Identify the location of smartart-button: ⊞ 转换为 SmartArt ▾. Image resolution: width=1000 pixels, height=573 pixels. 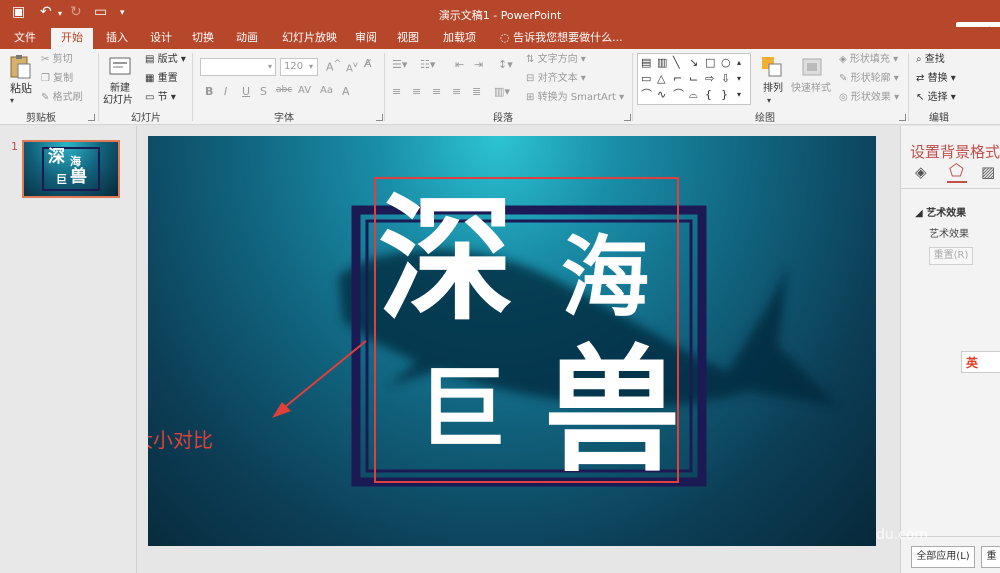
(575, 98).